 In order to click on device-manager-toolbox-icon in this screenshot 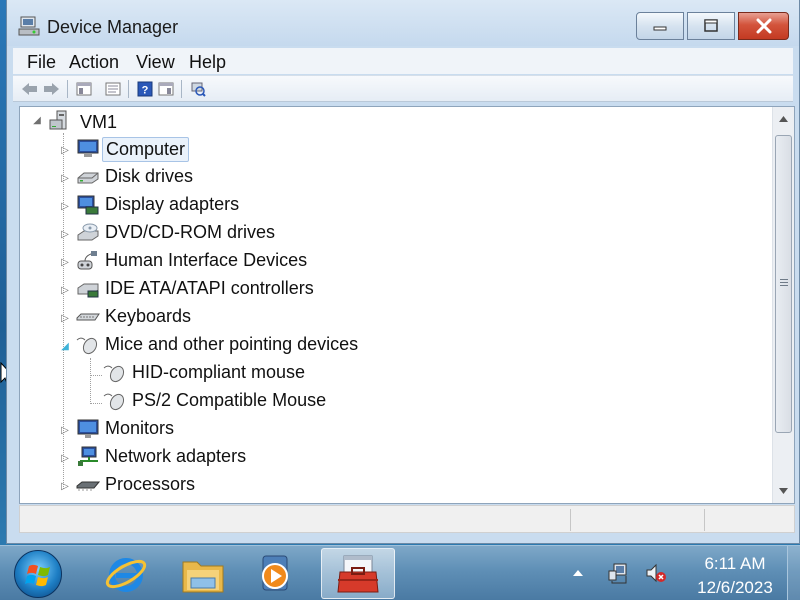, I will do `click(358, 573)`.